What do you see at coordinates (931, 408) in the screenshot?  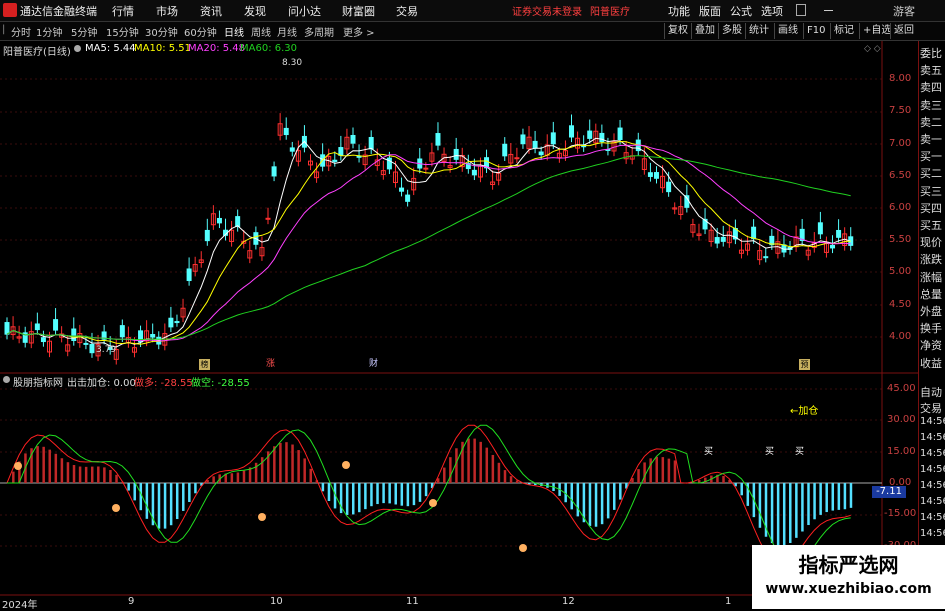 I see `auto-trade-label: 交易` at bounding box center [931, 408].